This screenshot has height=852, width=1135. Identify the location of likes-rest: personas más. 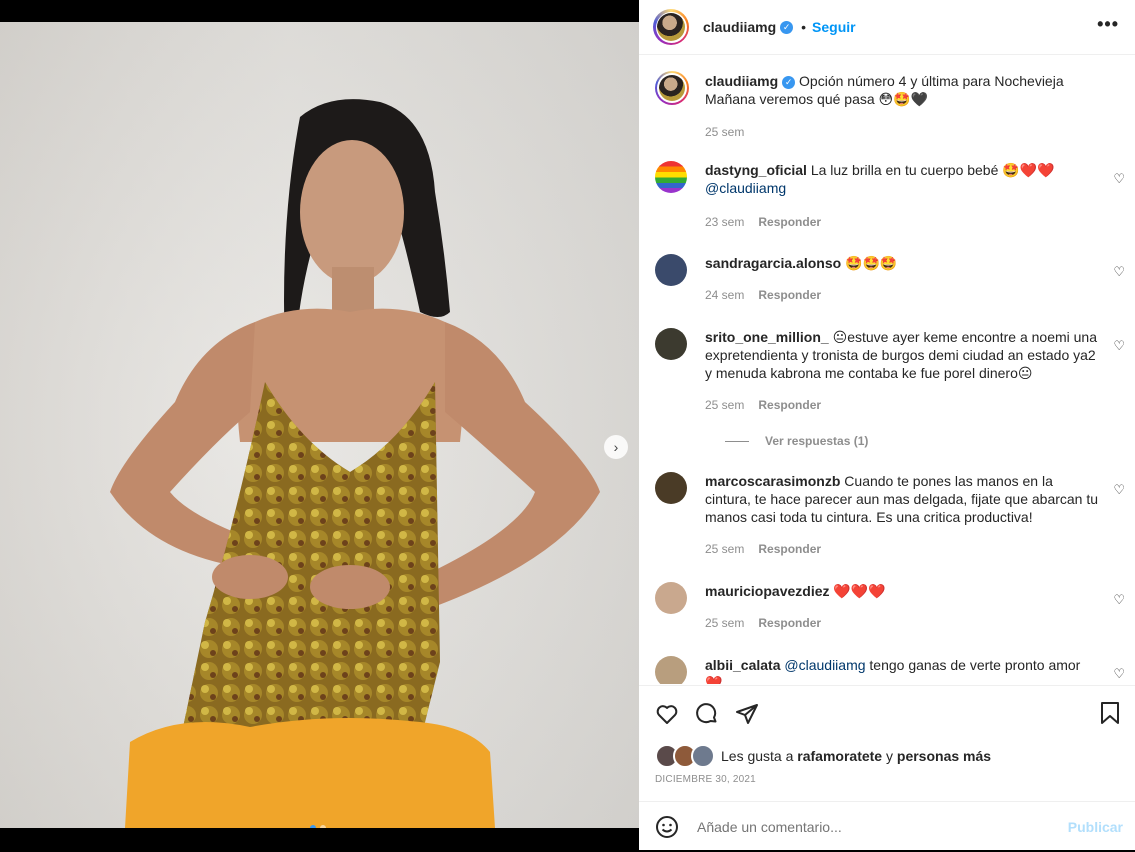
(944, 756).